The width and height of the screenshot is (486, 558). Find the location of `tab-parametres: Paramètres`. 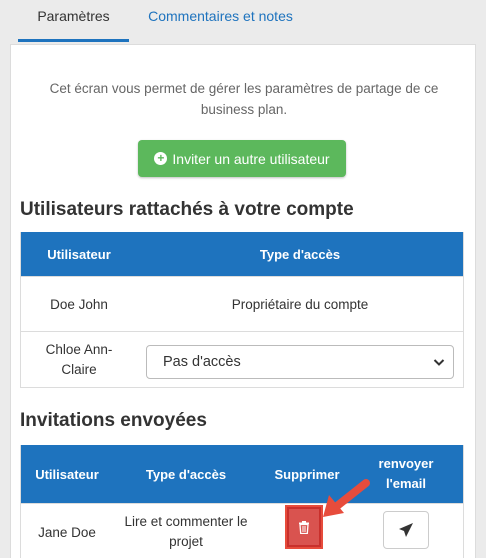

tab-parametres: Paramètres is located at coordinates (73, 21).